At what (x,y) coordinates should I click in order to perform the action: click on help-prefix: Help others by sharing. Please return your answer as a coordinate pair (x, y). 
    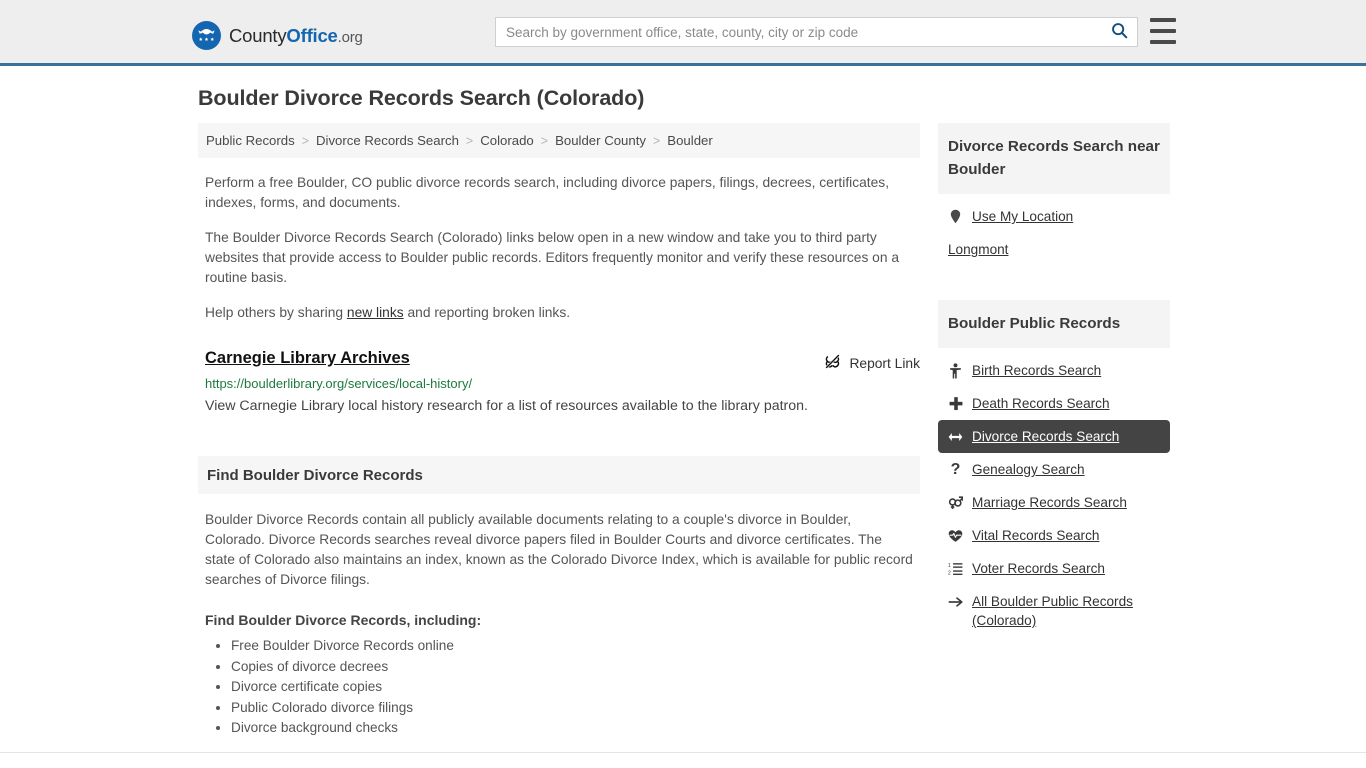
    Looking at the image, I should click on (276, 312).